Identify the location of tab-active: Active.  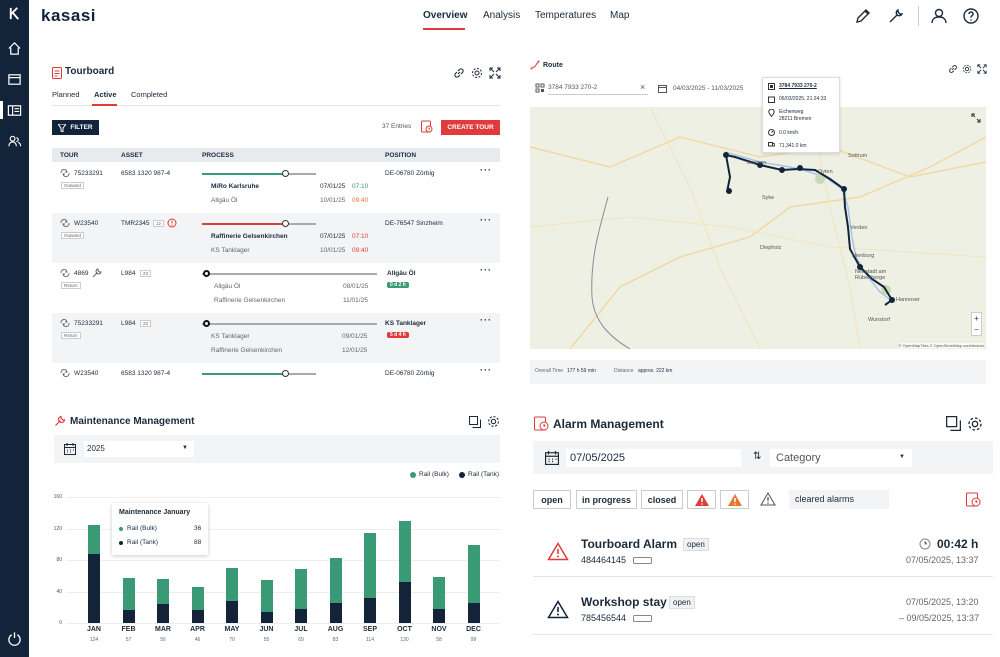
(105, 94).